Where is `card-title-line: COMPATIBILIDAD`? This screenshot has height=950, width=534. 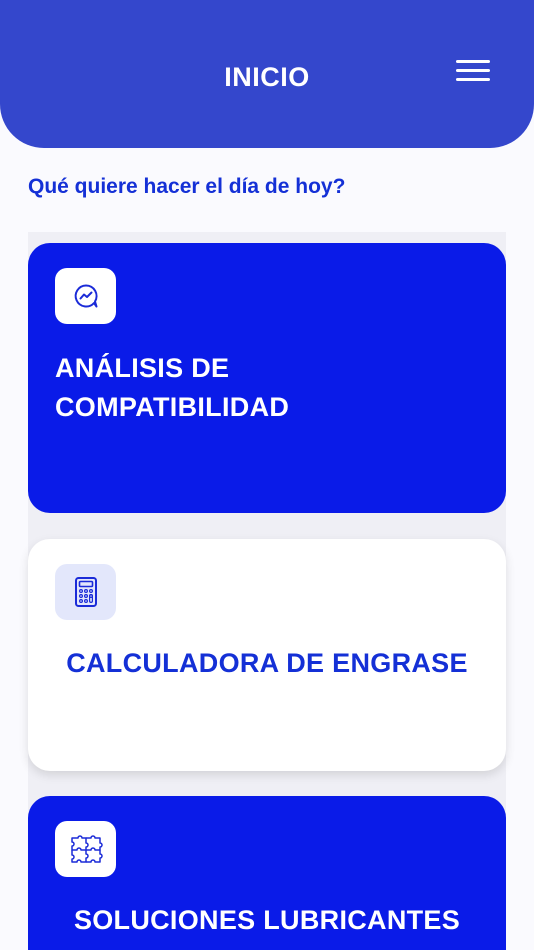 card-title-line: COMPATIBILIDAD is located at coordinates (172, 407).